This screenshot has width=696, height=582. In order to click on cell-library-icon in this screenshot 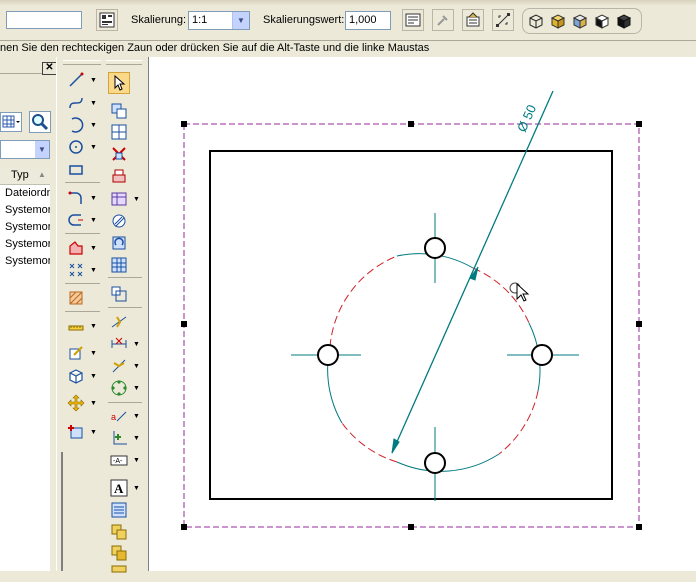, I will do `click(119, 532)`.